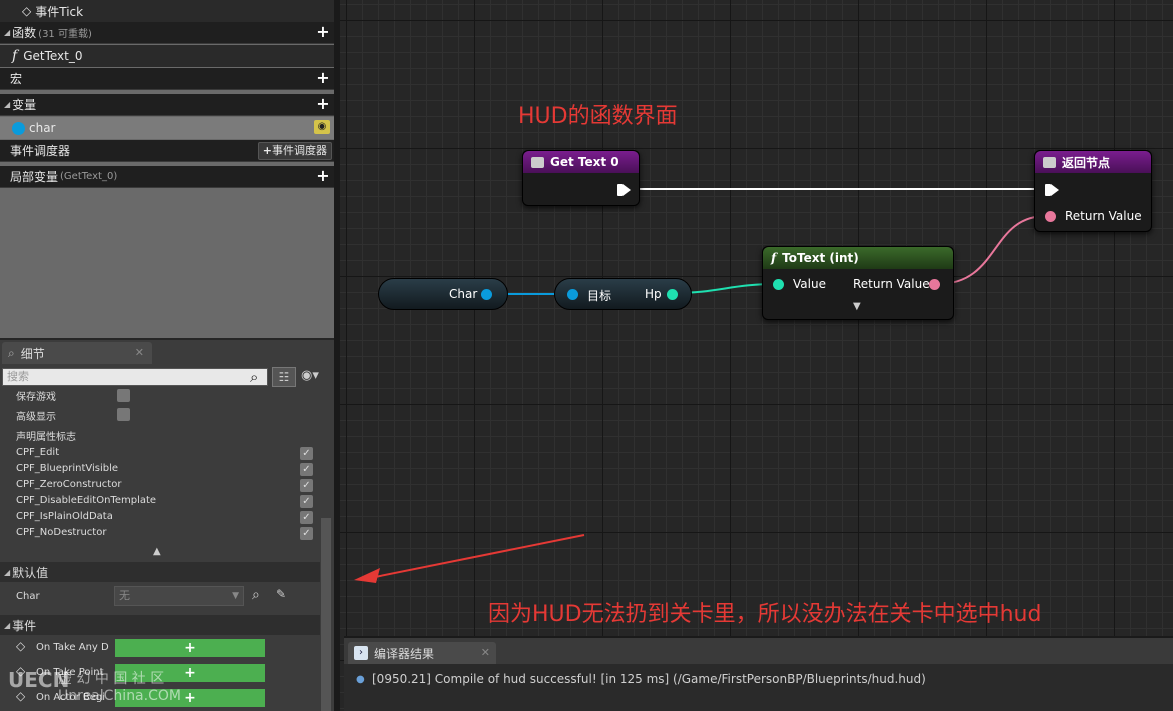 This screenshot has height=711, width=1173. Describe the element at coordinates (1049, 162) in the screenshot. I see `function-return-icon` at that location.